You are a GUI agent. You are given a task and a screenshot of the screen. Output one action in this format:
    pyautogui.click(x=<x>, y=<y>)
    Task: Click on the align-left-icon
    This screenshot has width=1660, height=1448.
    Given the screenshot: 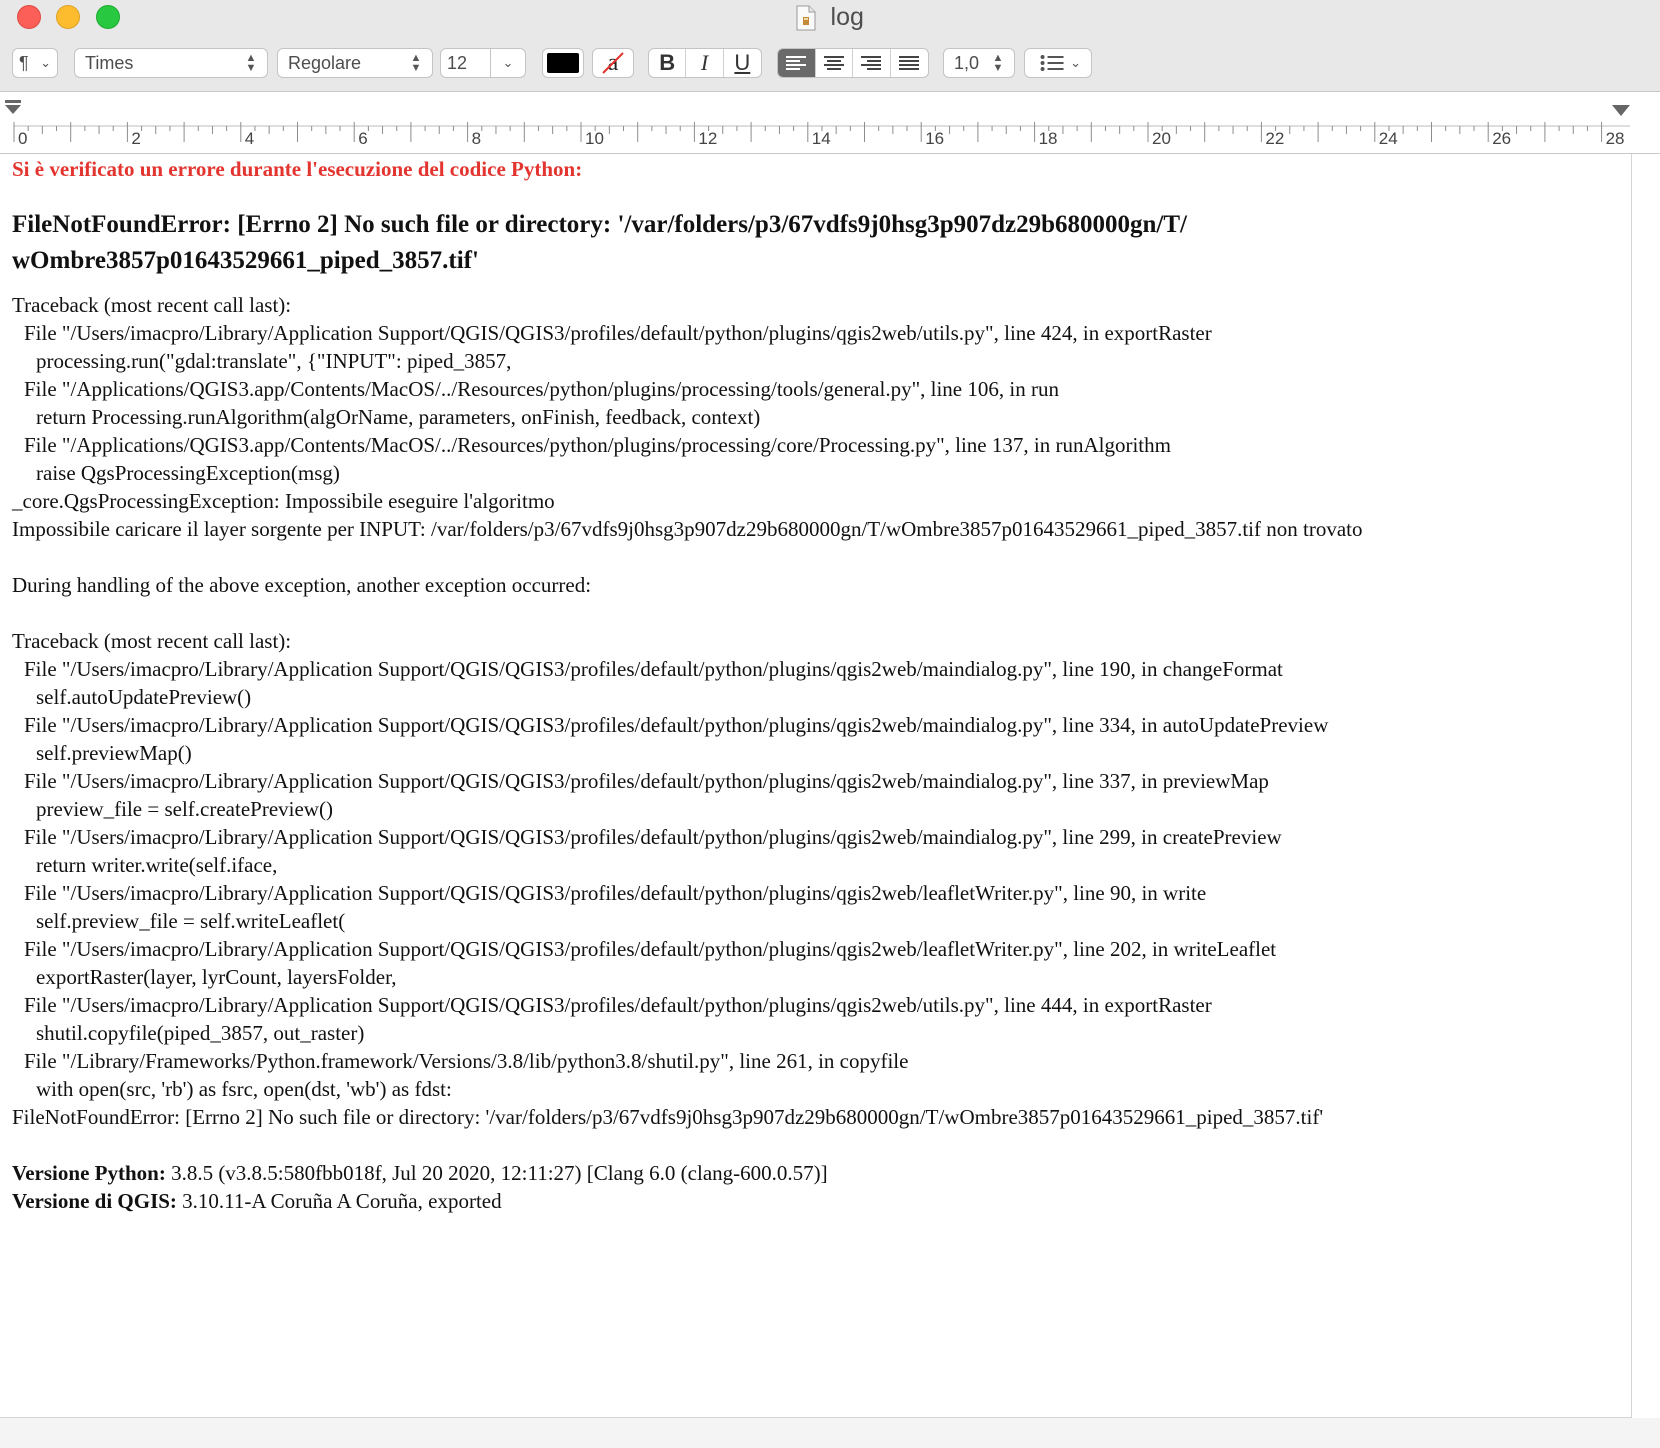 What is the action you would take?
    pyautogui.click(x=796, y=63)
    